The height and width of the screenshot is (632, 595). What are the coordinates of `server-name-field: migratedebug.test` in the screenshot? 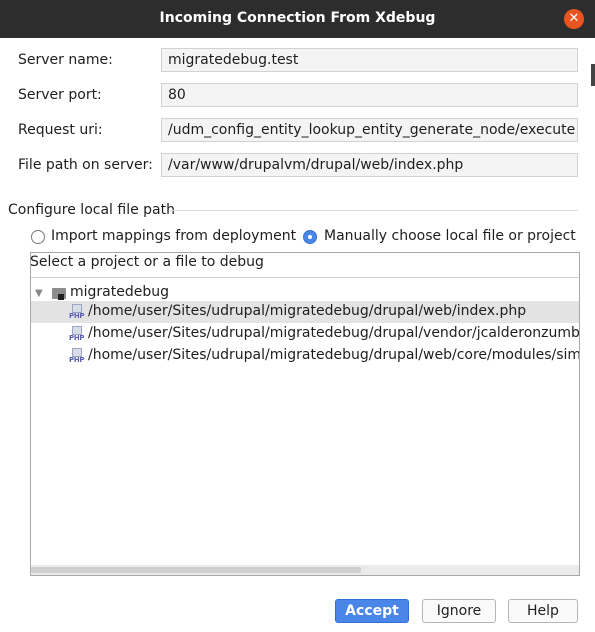 It's located at (369, 60).